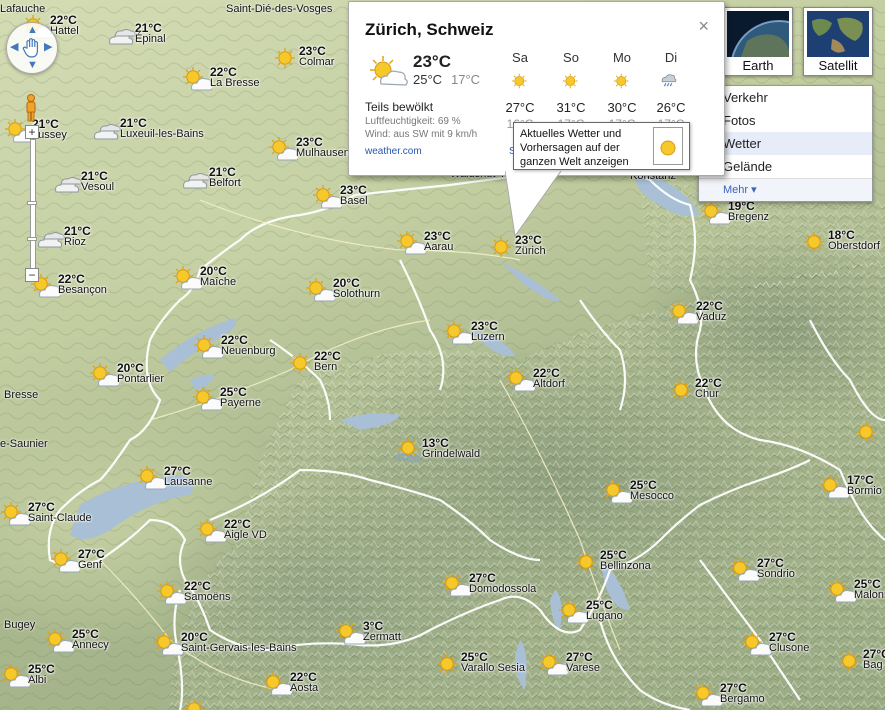 The image size is (885, 710). What do you see at coordinates (789, 648) in the screenshot?
I see `marker-place-name: Clusone` at bounding box center [789, 648].